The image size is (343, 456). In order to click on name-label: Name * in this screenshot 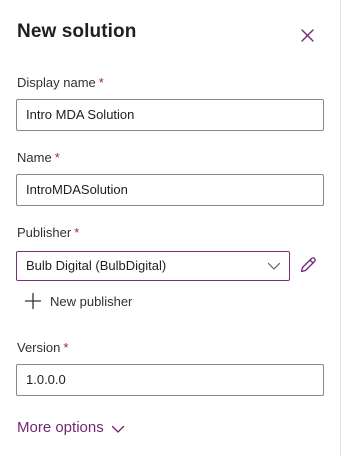, I will do `click(38, 157)`.